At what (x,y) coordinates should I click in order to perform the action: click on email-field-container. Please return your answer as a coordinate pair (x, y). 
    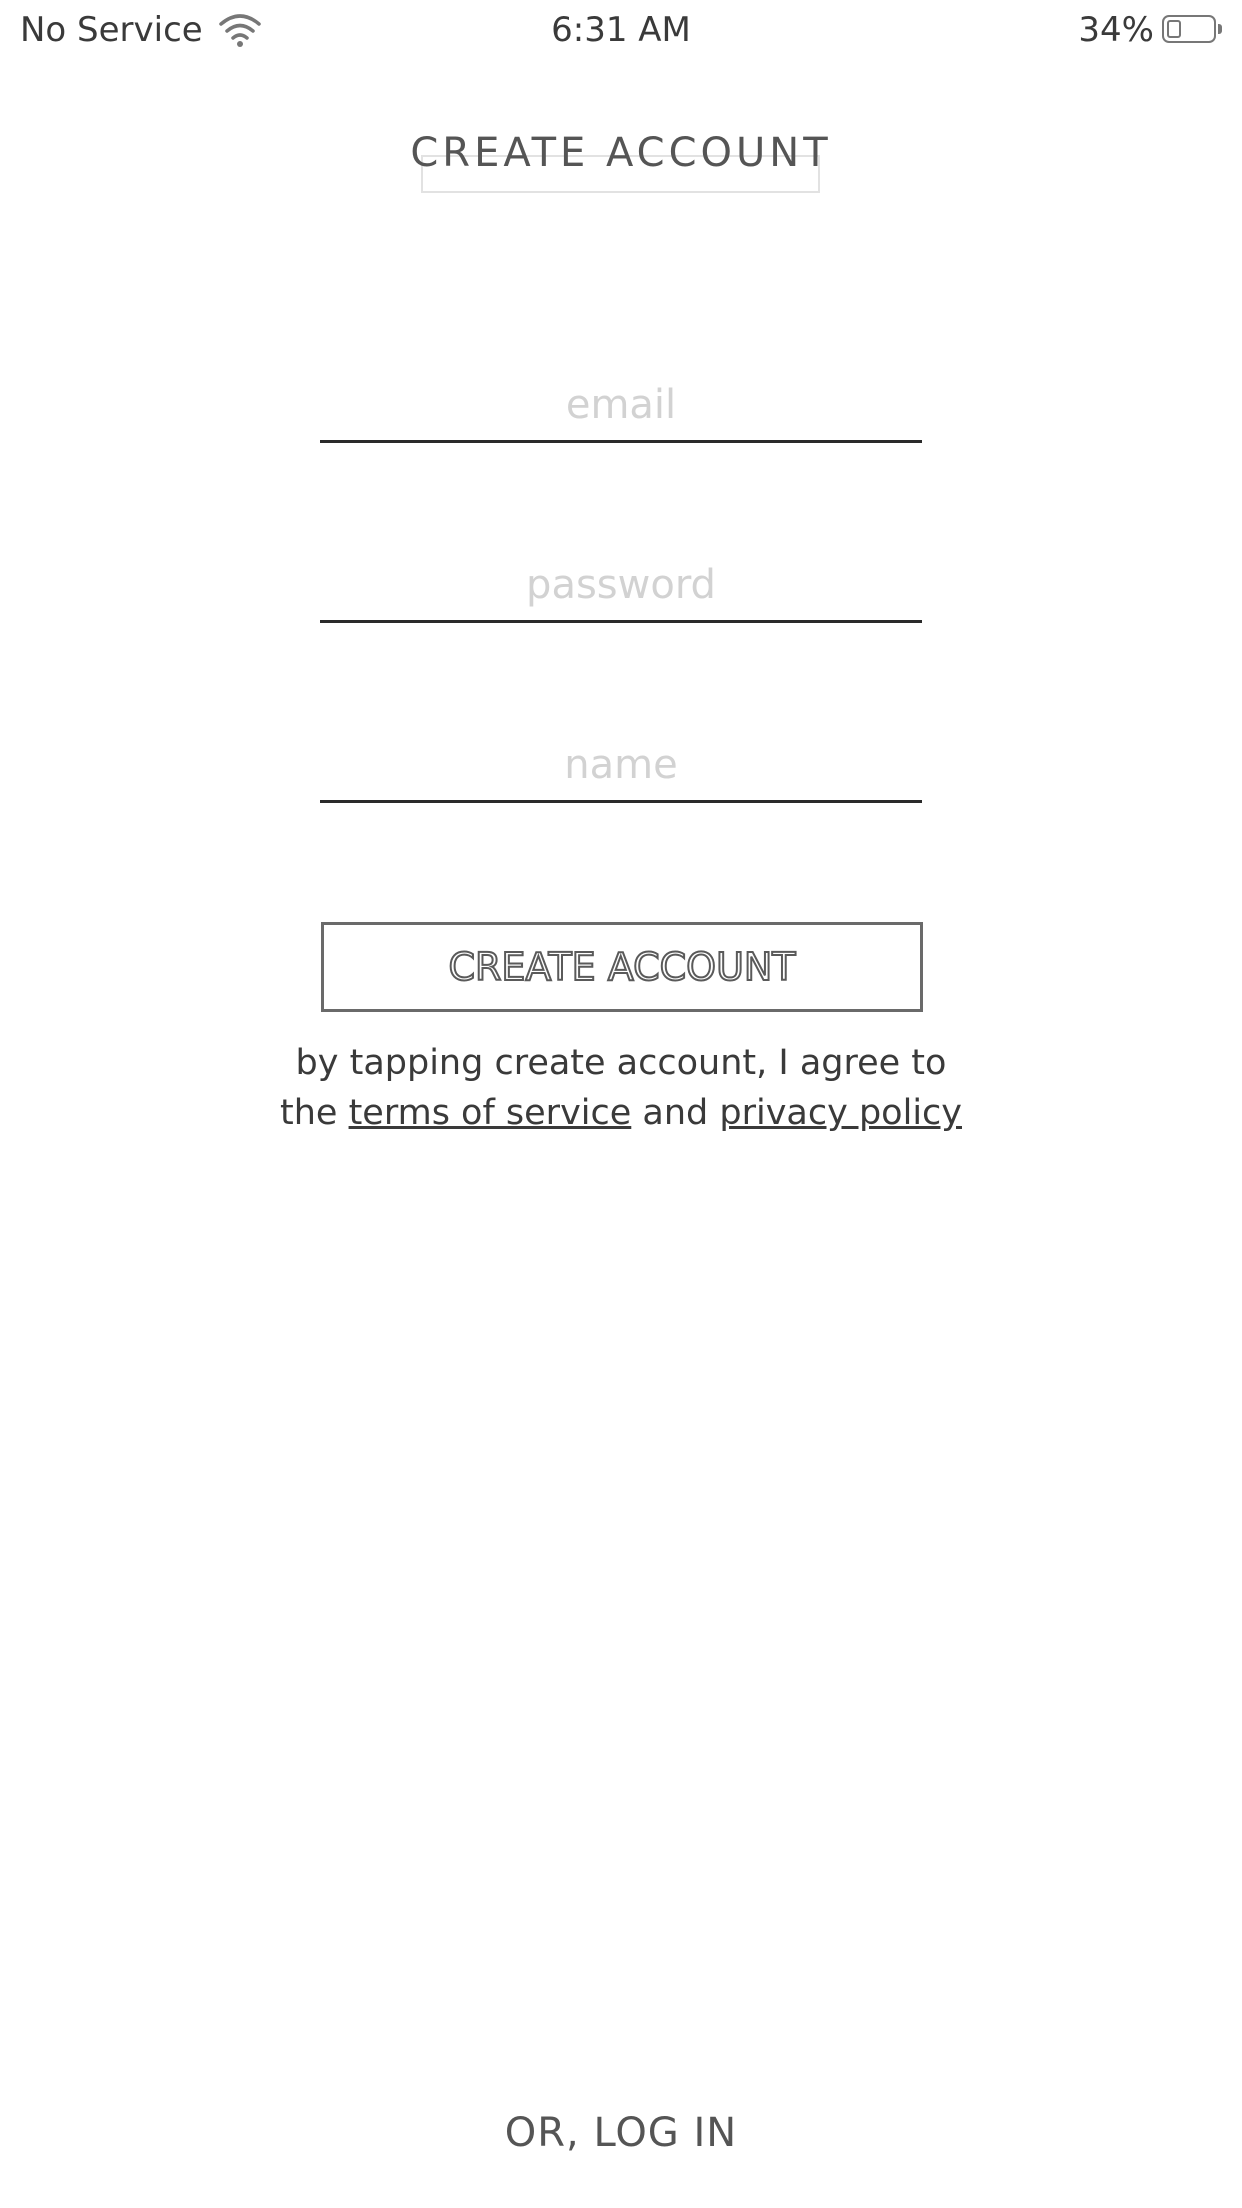
    Looking at the image, I should click on (621, 406).